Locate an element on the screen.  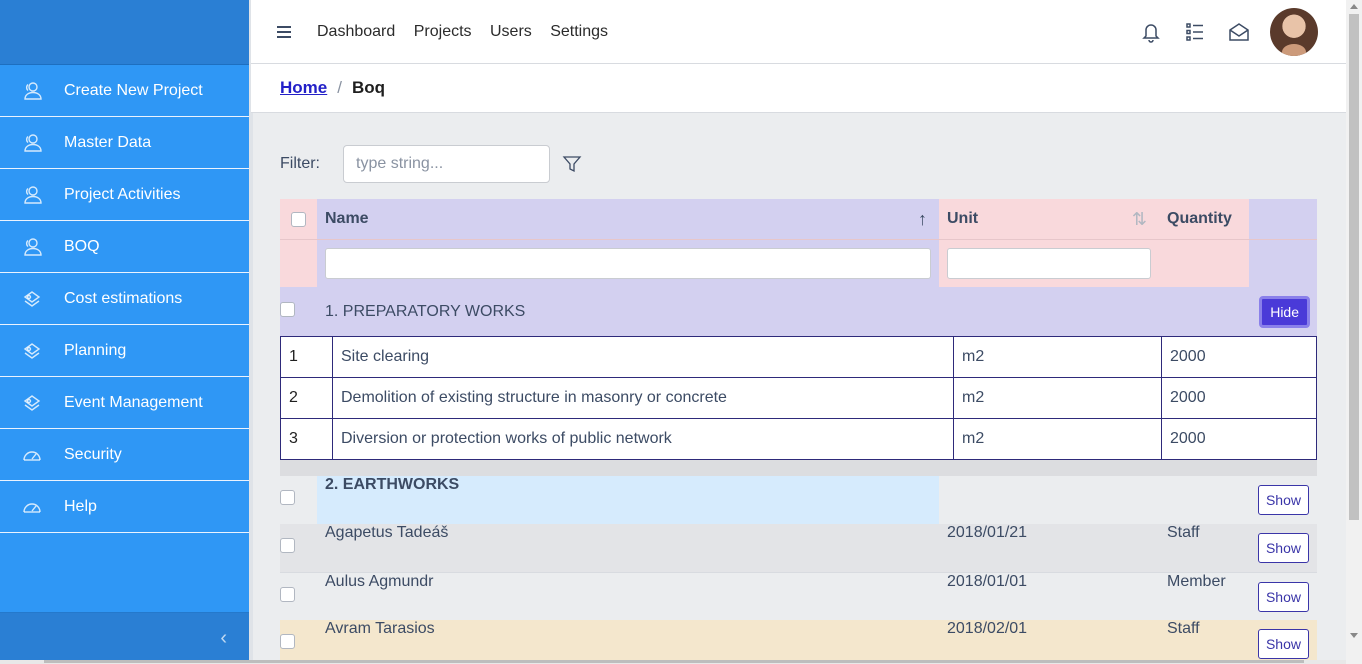
menu-toggle-icon is located at coordinates (289, 32).